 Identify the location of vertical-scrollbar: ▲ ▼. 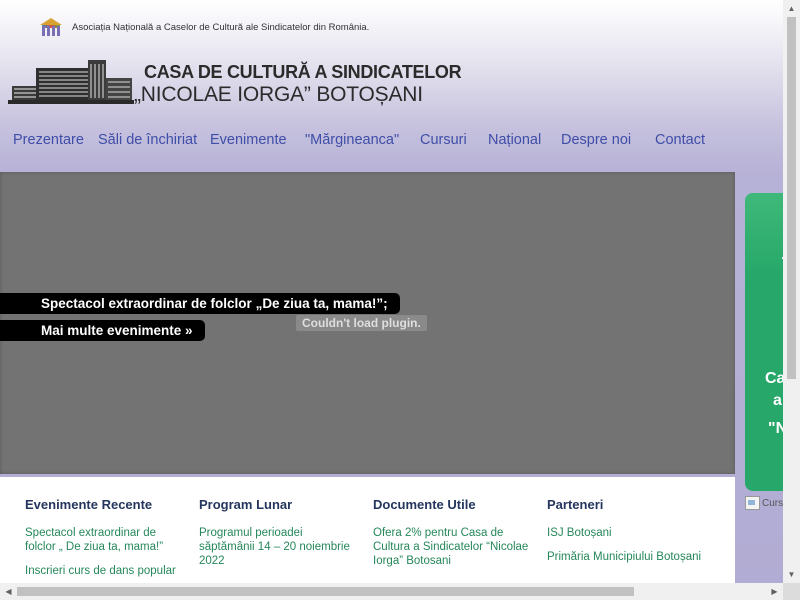
(791, 291).